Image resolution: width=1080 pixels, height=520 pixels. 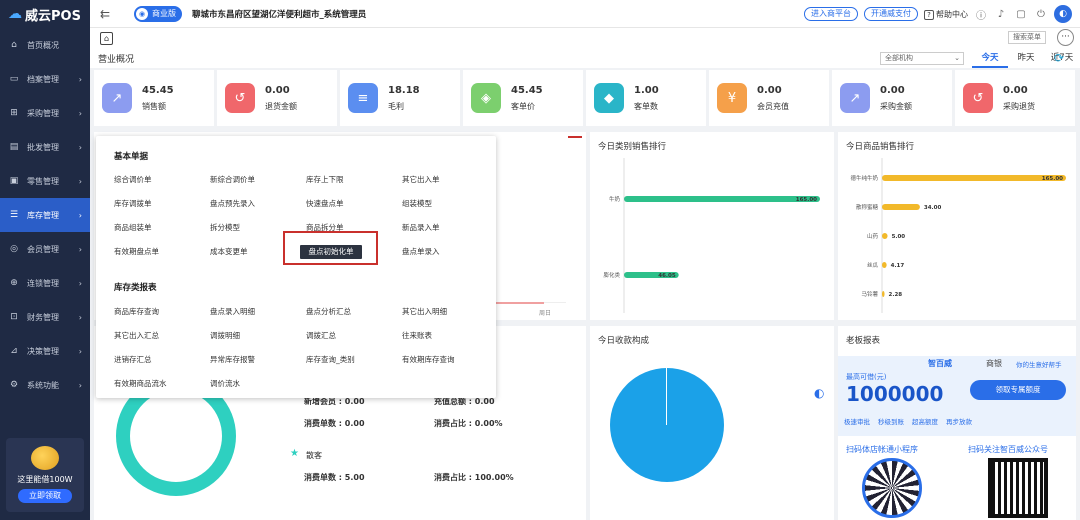 I want to click on power-icon: ⏻, so click(x=1041, y=14).